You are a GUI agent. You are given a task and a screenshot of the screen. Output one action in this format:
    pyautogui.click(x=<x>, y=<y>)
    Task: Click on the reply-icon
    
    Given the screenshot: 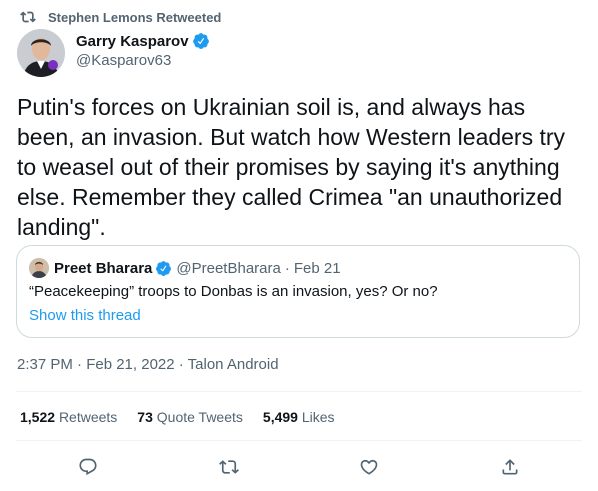 What is the action you would take?
    pyautogui.click(x=88, y=467)
    